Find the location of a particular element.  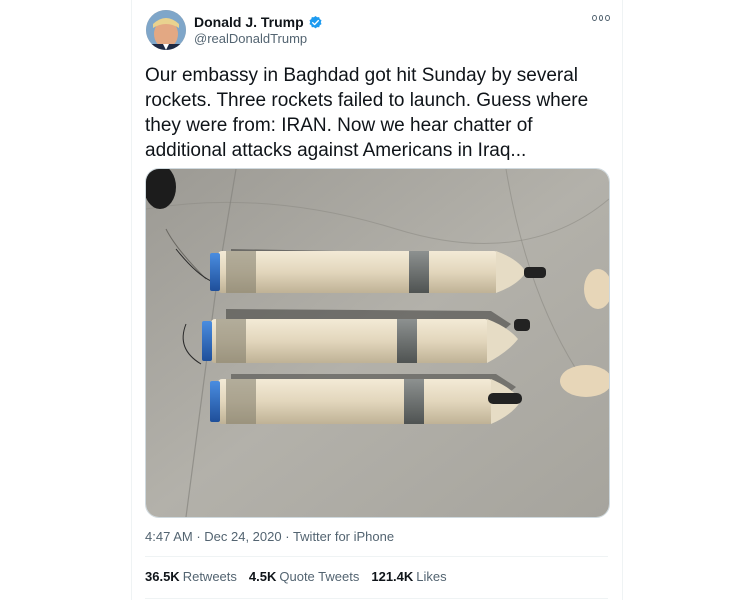

avatar-image is located at coordinates (166, 30).